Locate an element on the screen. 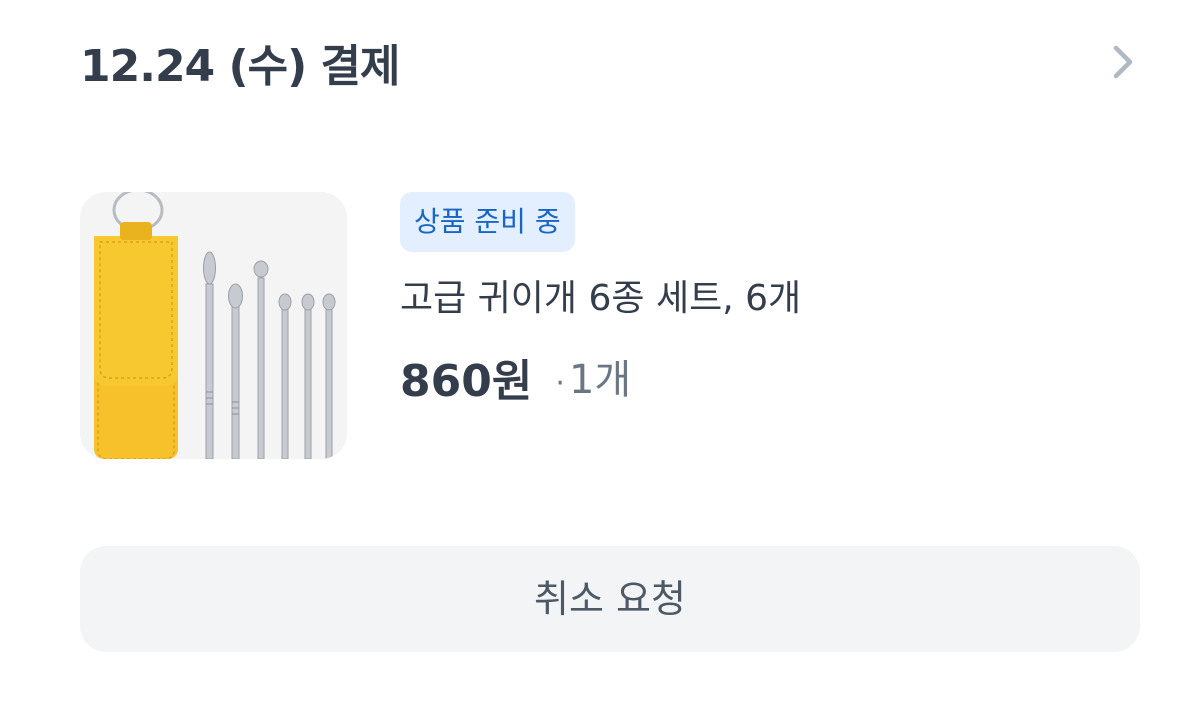  product-thumbnail is located at coordinates (213, 325).